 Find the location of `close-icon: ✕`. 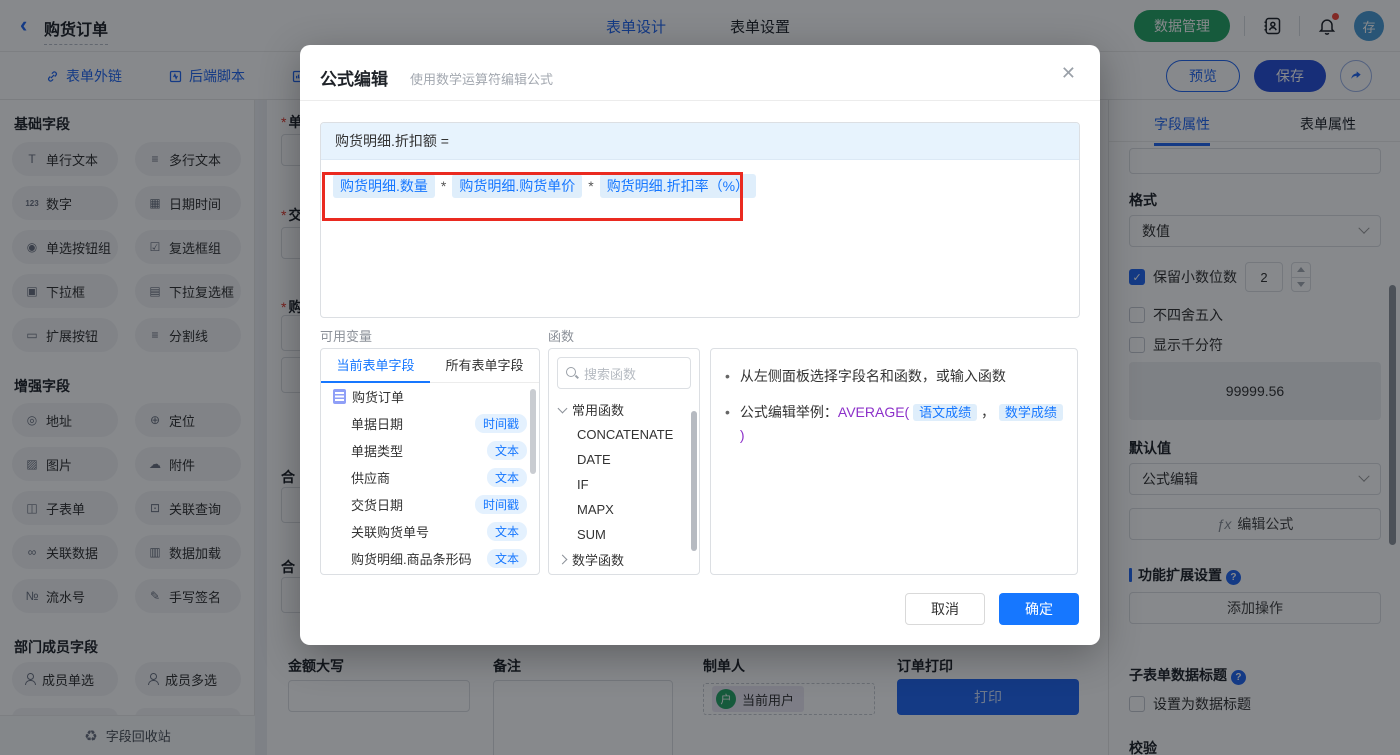

close-icon: ✕ is located at coordinates (1068, 73).